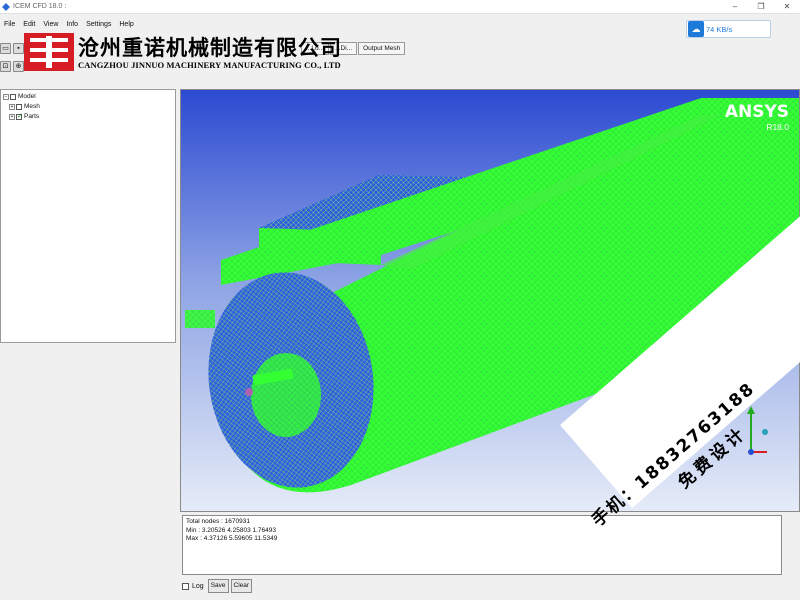 The image size is (800, 600). What do you see at coordinates (5, 48) in the screenshot?
I see `open-folder-icon: ▭` at bounding box center [5, 48].